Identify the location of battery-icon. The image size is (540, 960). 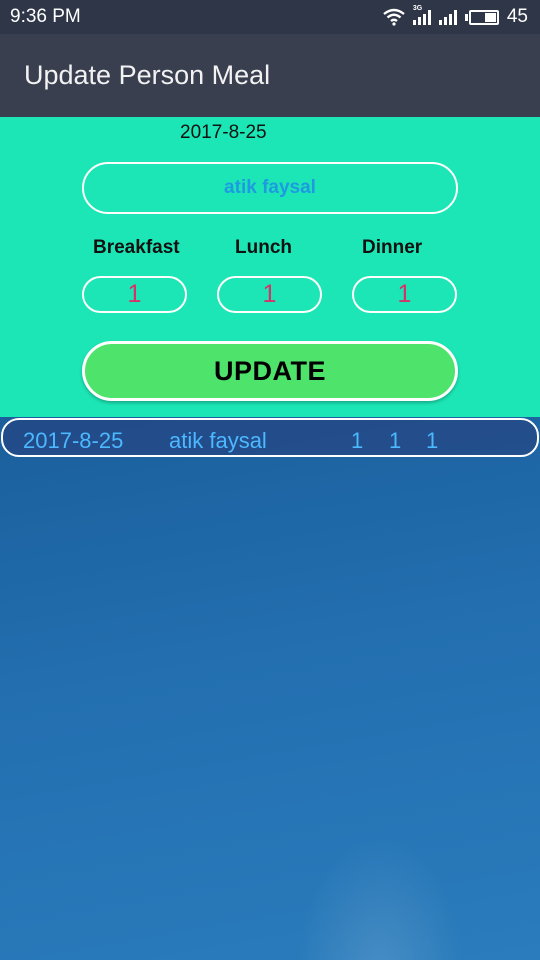
(481, 17).